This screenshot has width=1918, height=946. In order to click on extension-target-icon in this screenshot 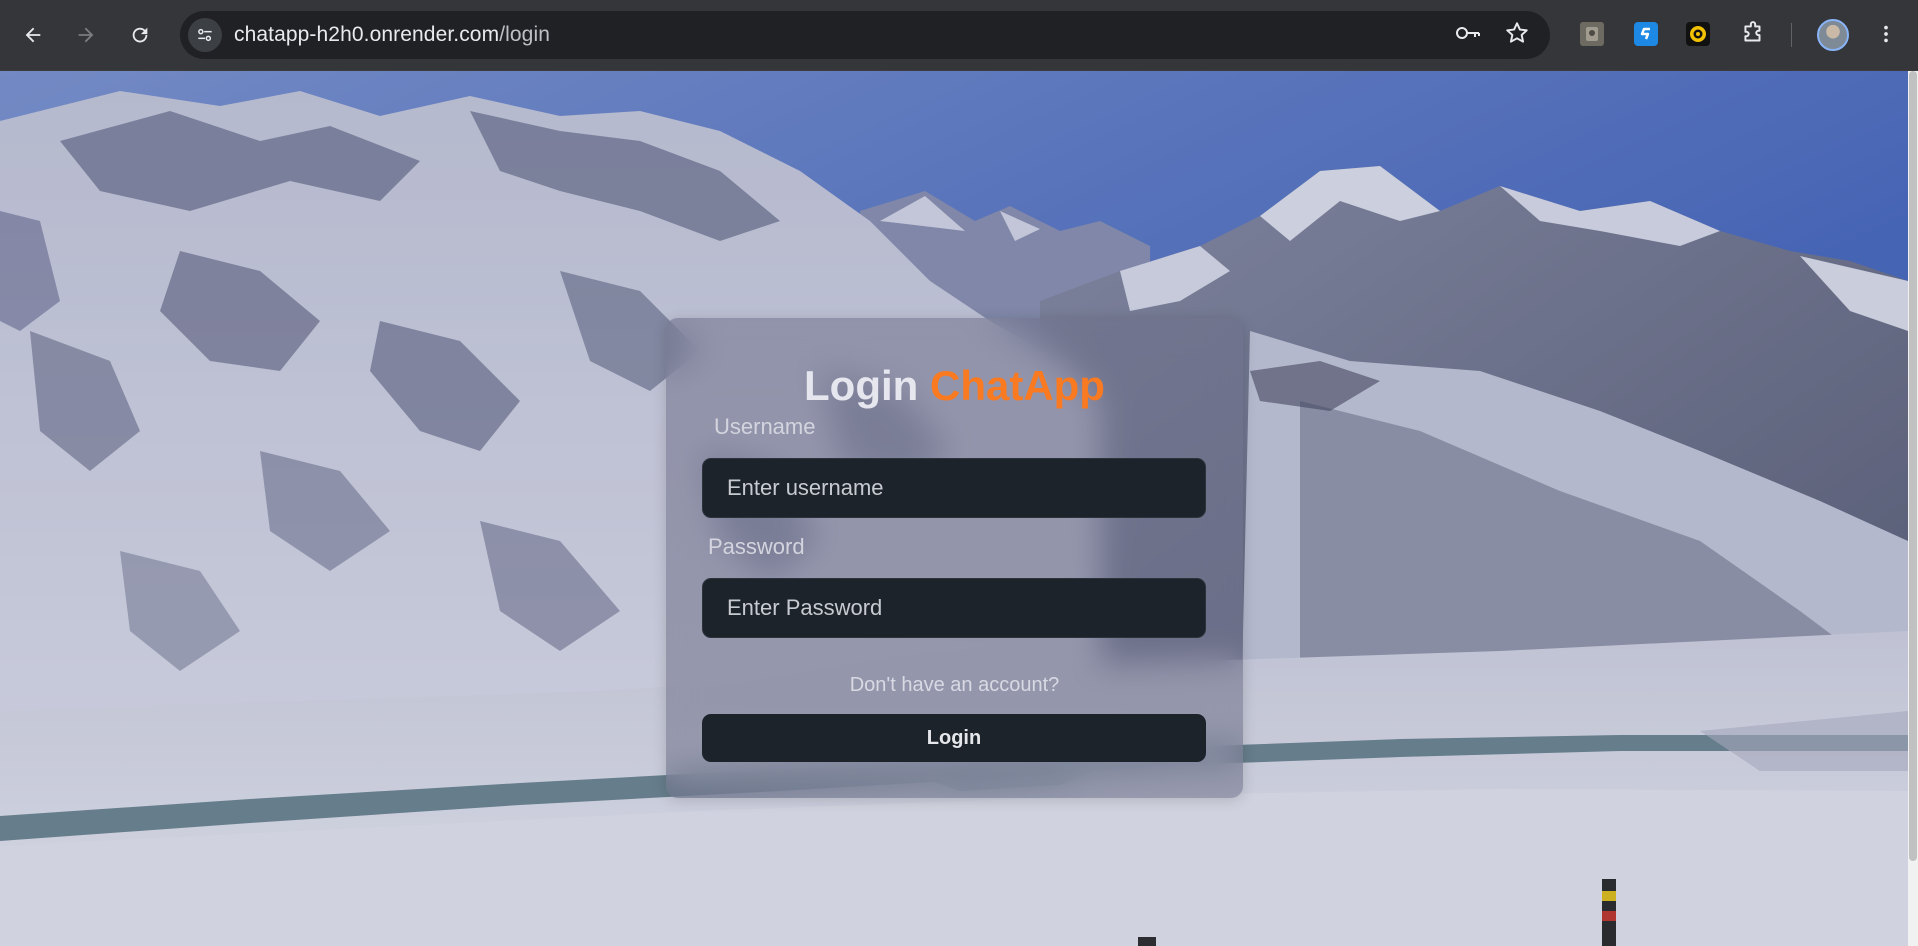, I will do `click(1698, 34)`.